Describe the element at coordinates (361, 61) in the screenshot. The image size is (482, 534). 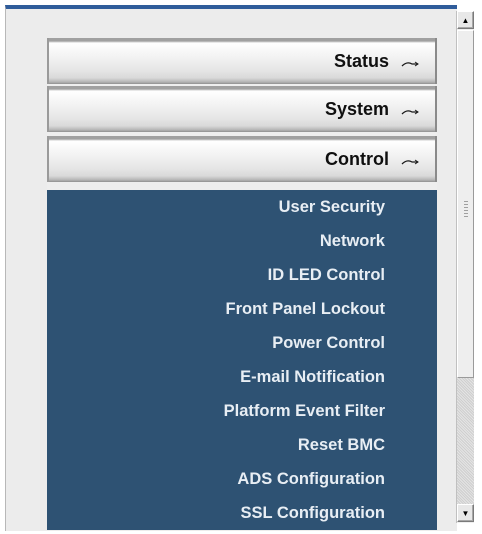
I see `section-label-status: Status` at that location.